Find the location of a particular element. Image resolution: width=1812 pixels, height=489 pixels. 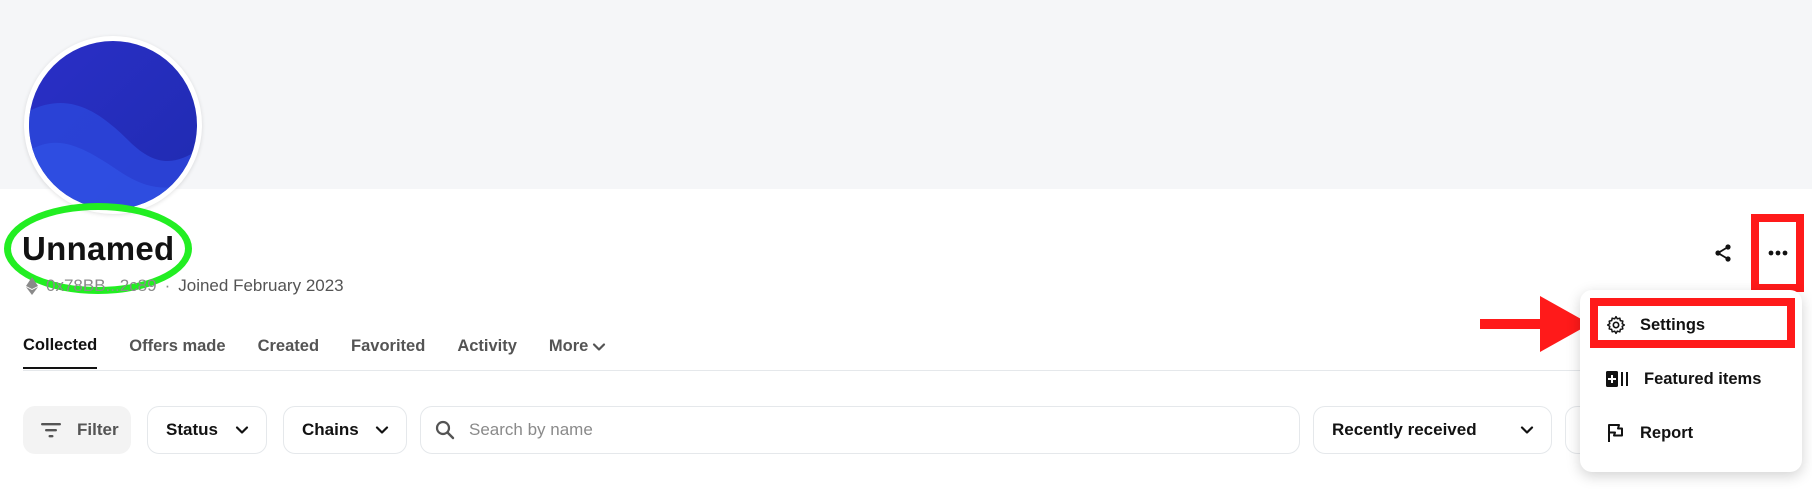

sort-dropdown: Recently received is located at coordinates (1432, 430).